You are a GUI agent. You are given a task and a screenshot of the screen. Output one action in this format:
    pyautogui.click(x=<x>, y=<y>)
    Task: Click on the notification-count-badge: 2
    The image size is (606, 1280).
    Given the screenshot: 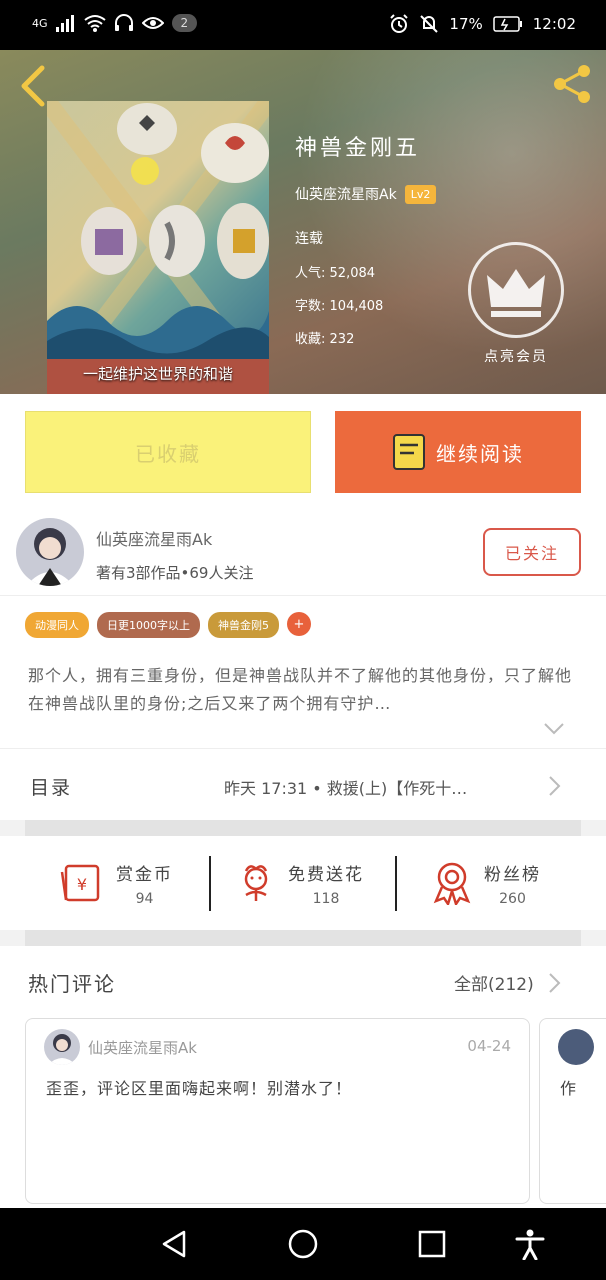 What is the action you would take?
    pyautogui.click(x=184, y=23)
    